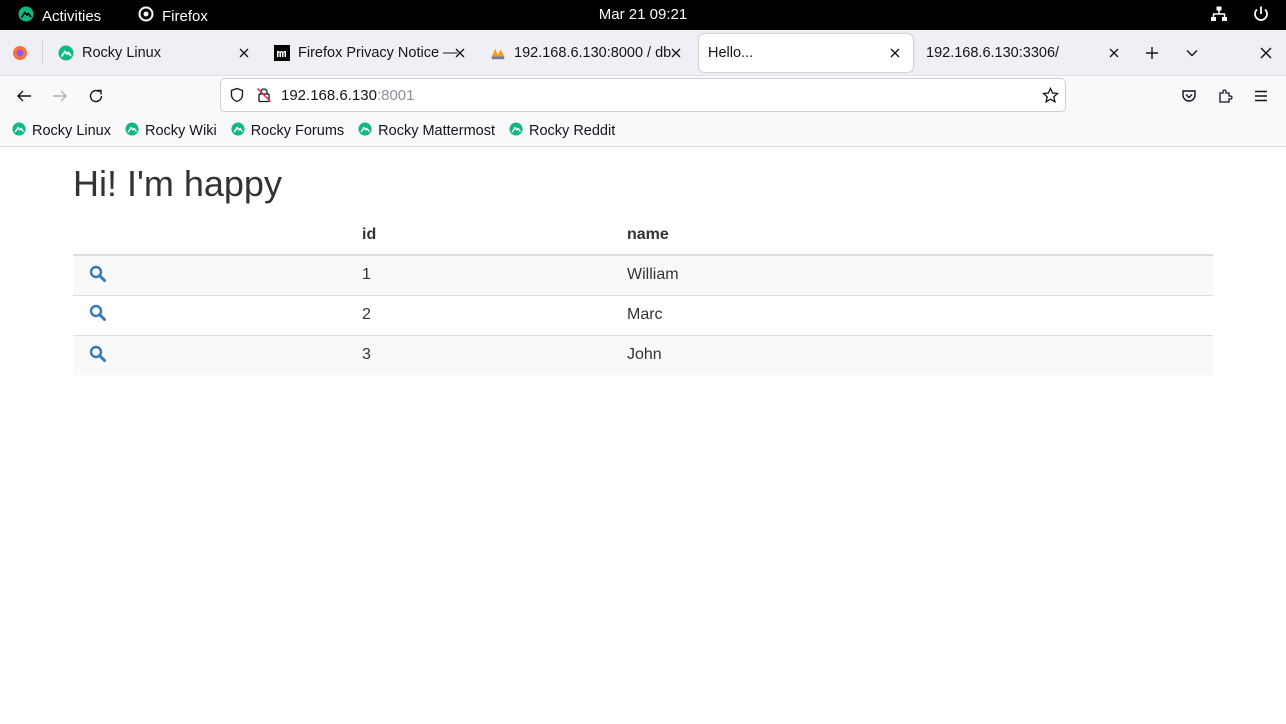 This screenshot has height=724, width=1286. I want to click on close-window-icon, so click(1266, 53).